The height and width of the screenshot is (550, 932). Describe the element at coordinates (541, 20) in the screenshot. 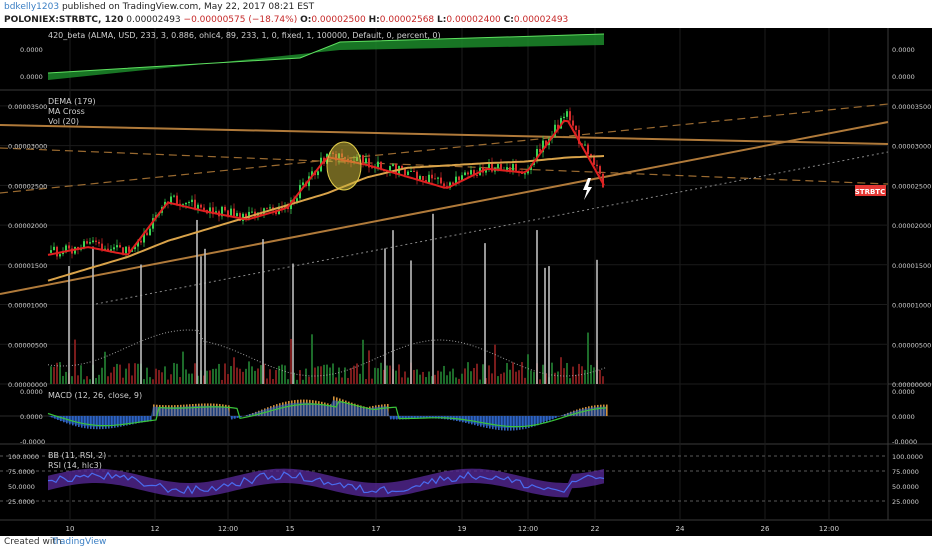

I see `ohlc-close-value: 0.00002493` at that location.